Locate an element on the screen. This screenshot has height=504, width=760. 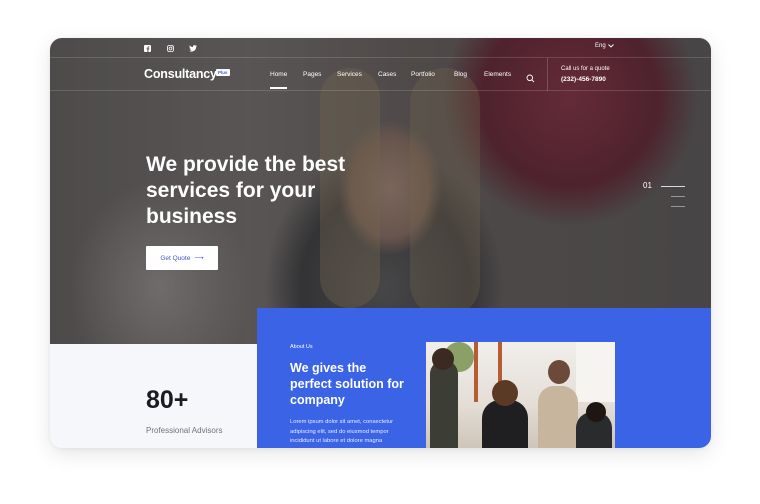
chevron-down-icon is located at coordinates (610, 46).